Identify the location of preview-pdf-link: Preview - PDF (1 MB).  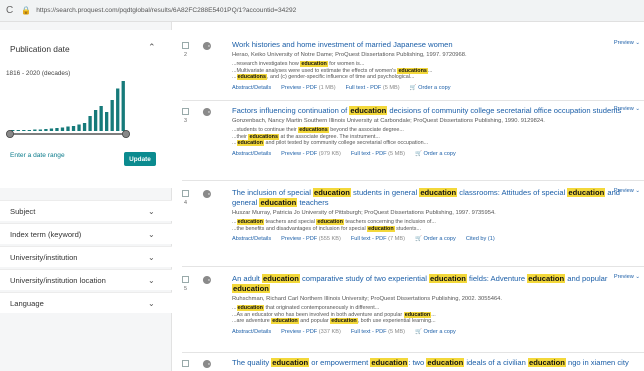
(308, 88).